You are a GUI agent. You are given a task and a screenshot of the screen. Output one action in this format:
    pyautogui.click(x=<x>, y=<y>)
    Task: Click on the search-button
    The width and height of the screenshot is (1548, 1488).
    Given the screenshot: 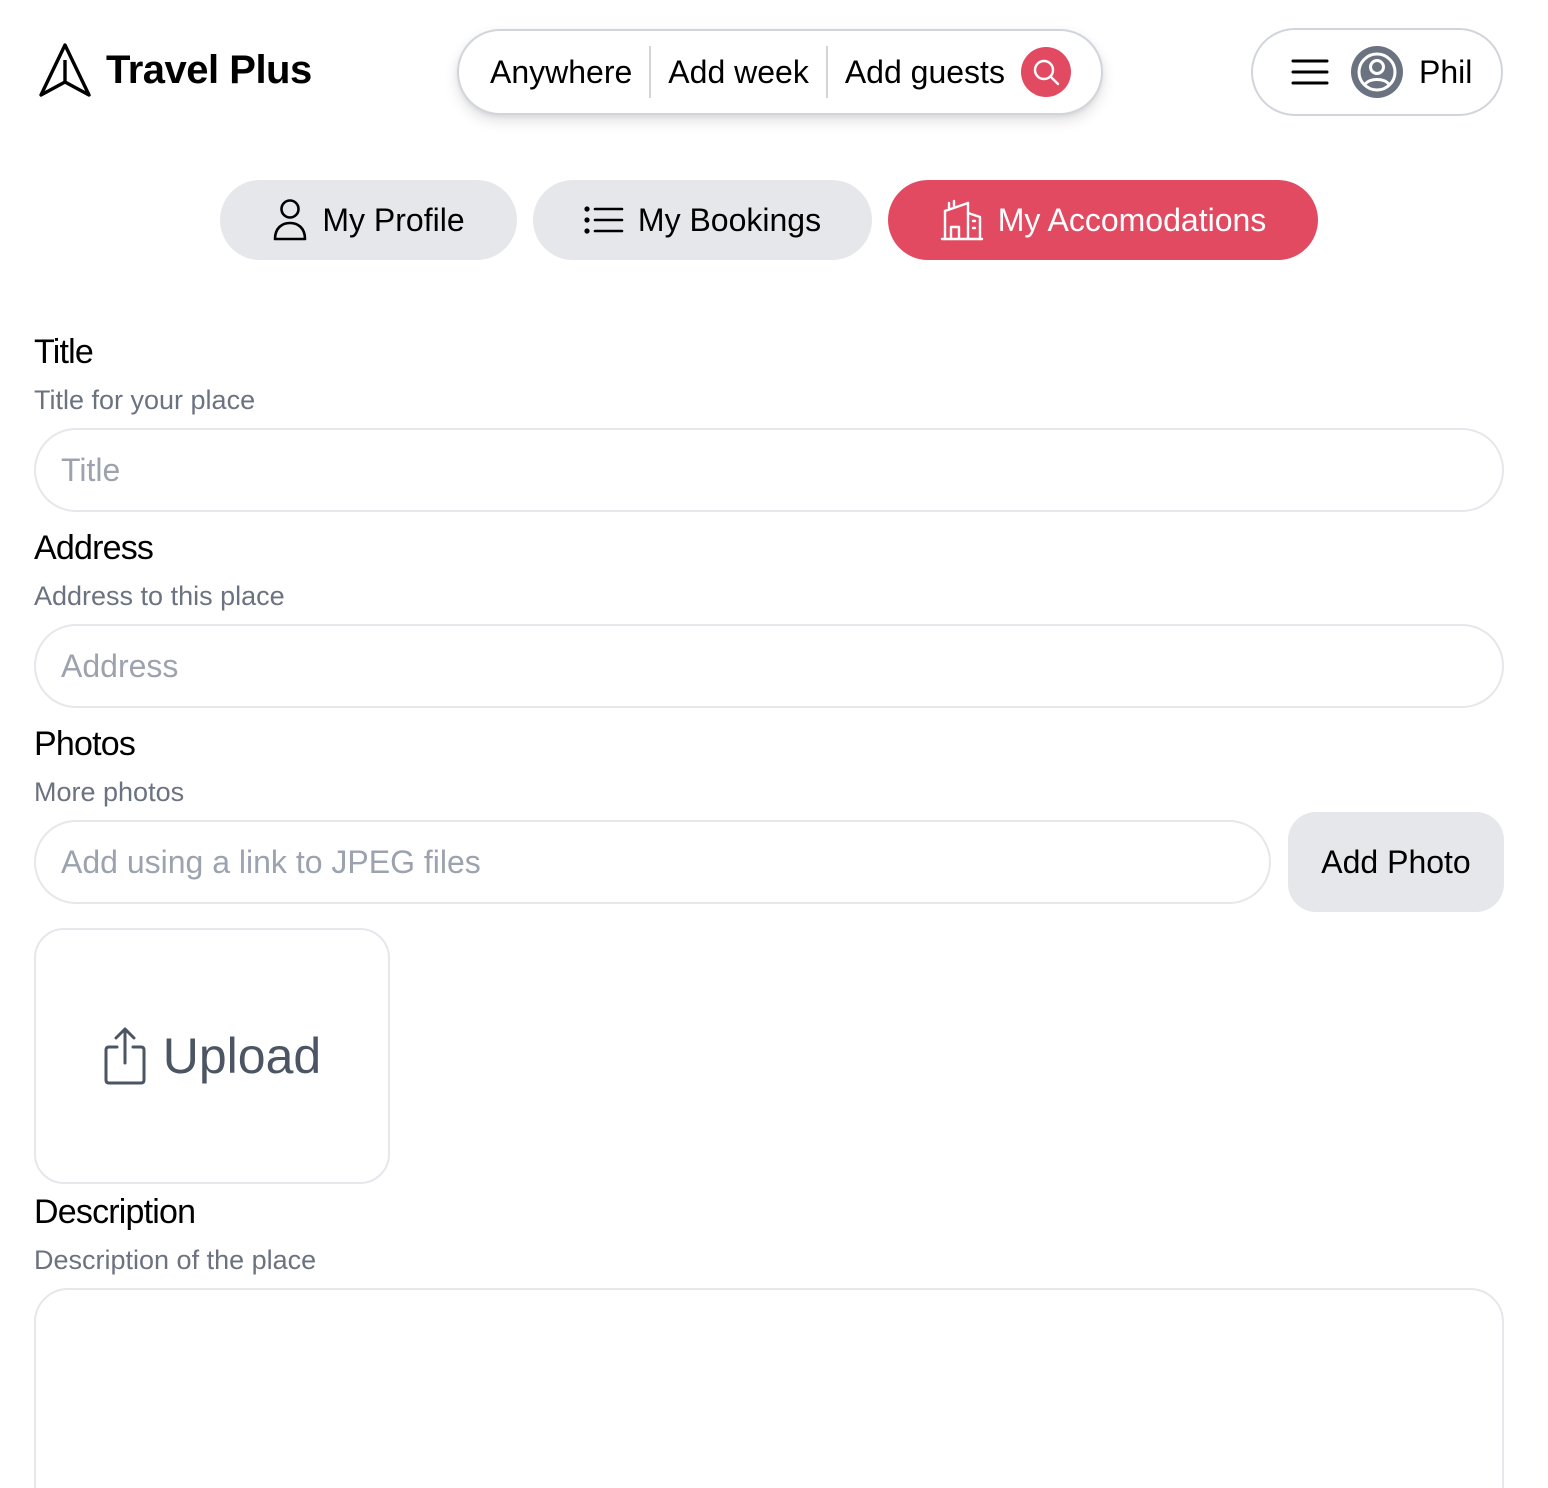 What is the action you would take?
    pyautogui.click(x=1045, y=72)
    